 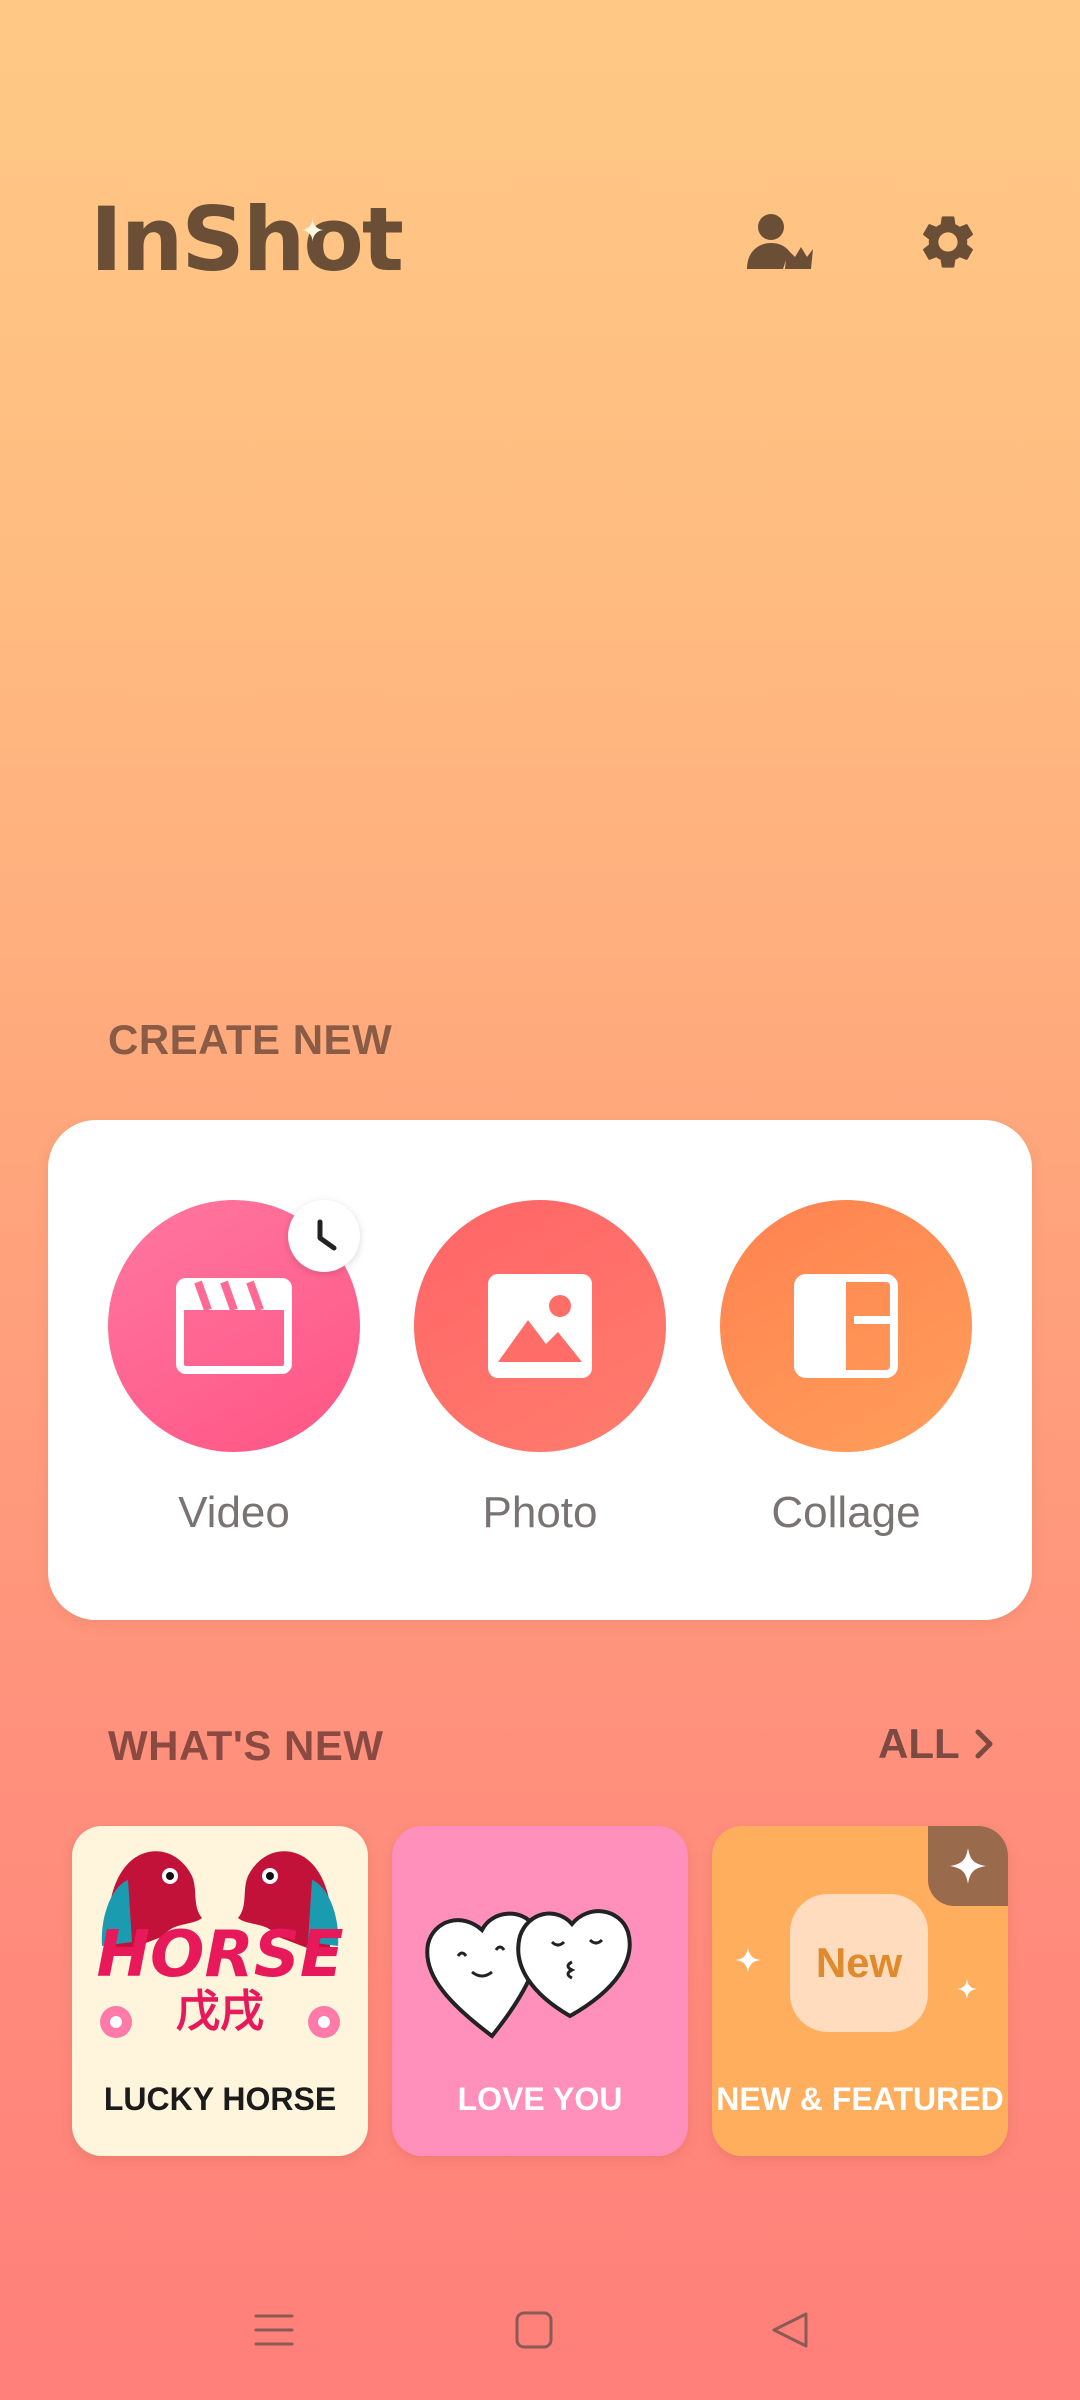 I want to click on feature-card-lucky-horse: HORSE 戊戌 LUCKY HORSE, so click(x=220, y=1991).